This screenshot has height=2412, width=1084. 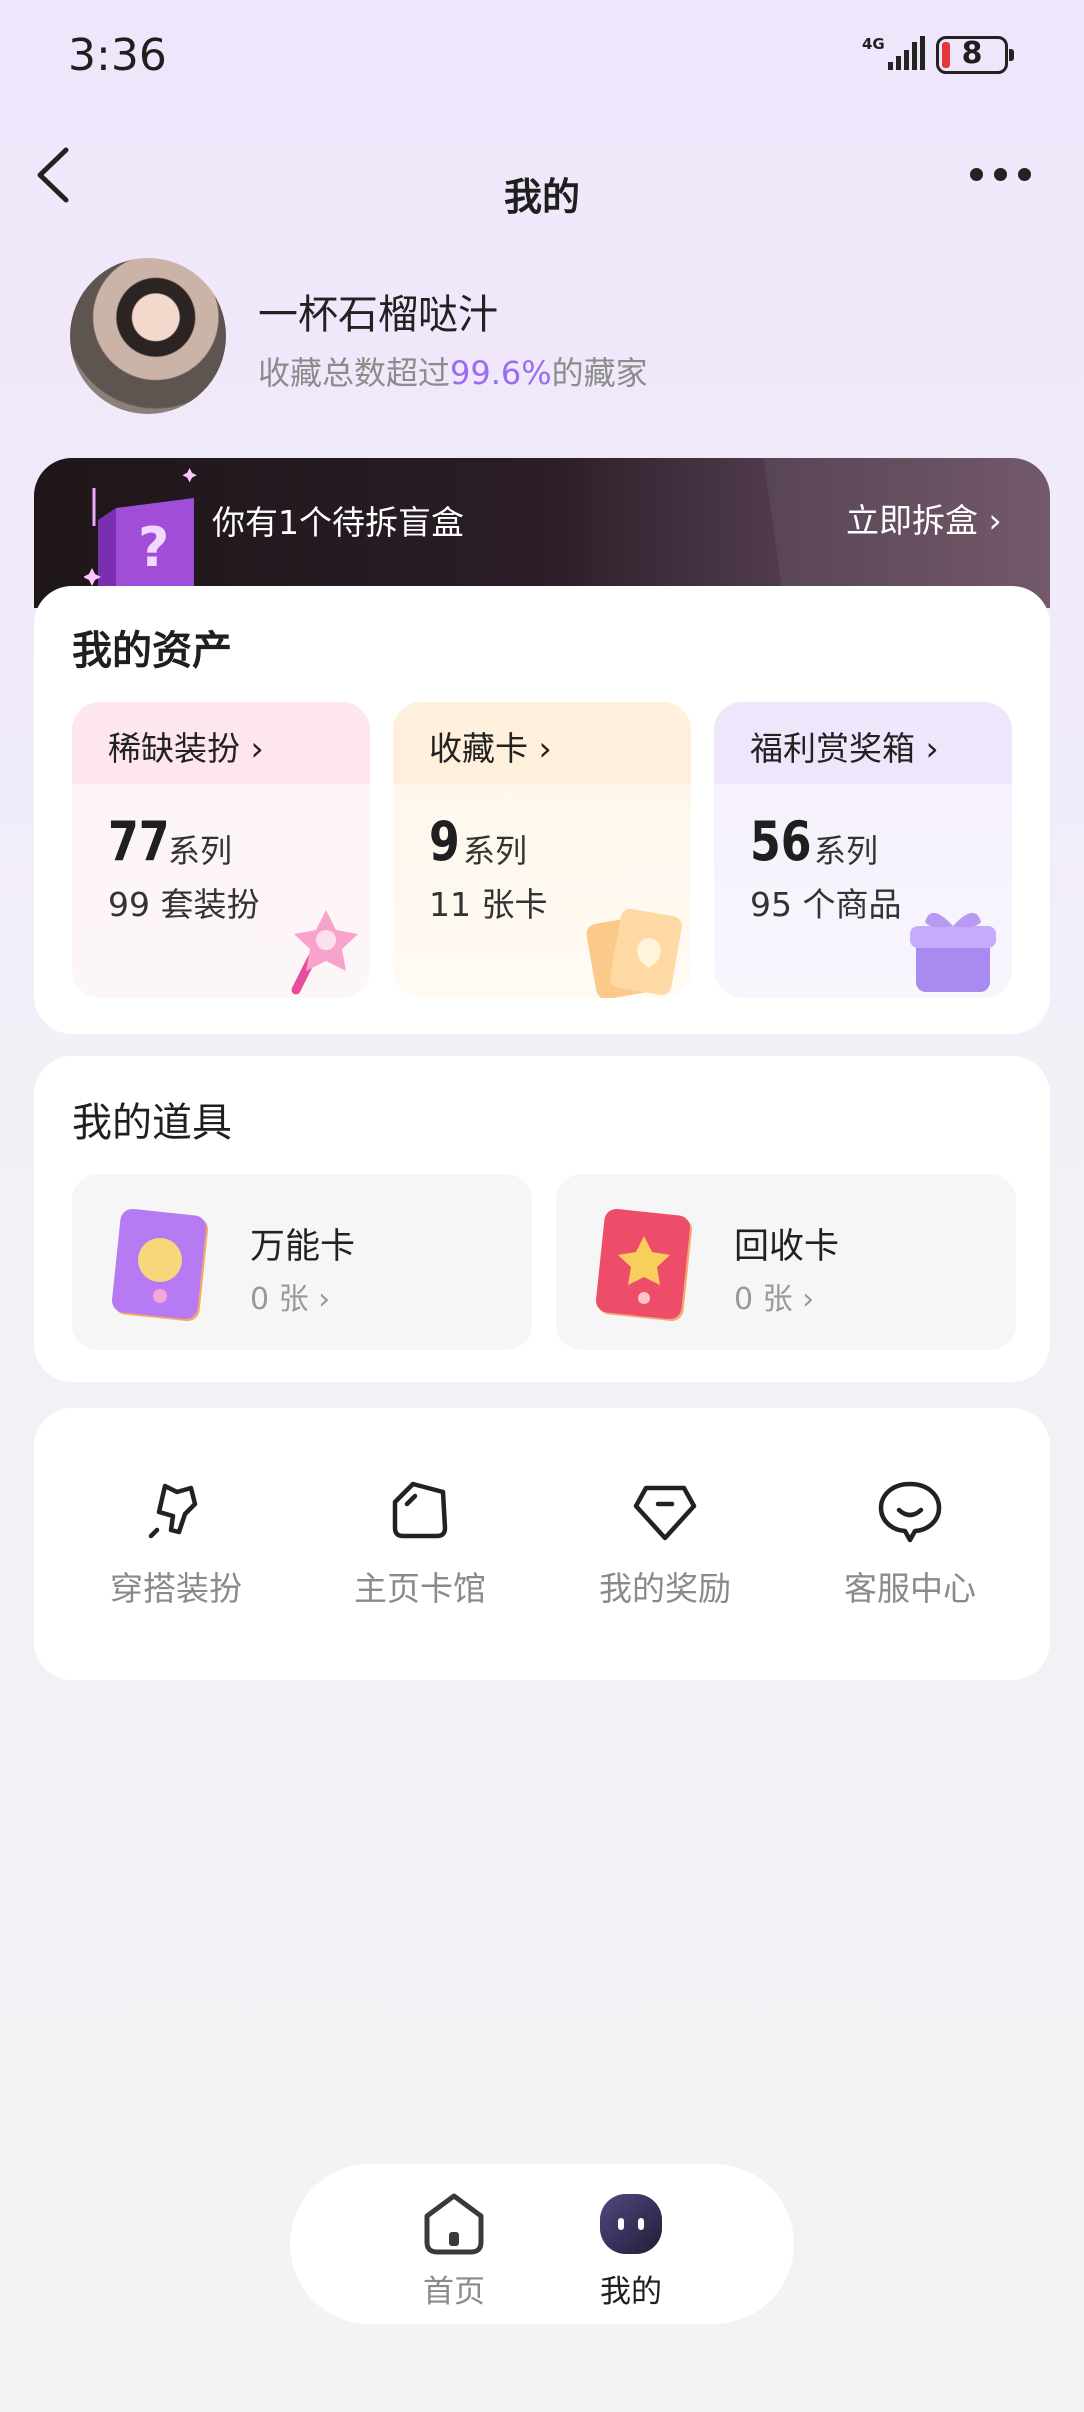 What do you see at coordinates (787, 1247) in the screenshot?
I see `tool-name: 回收卡` at bounding box center [787, 1247].